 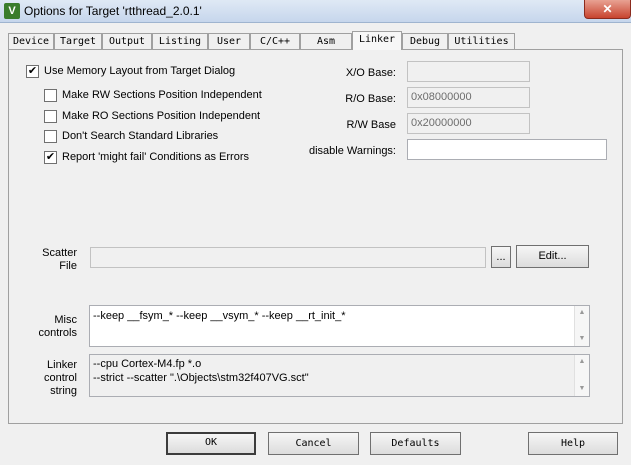 What do you see at coordinates (326, 41) in the screenshot?
I see `tab-asm: Asm` at bounding box center [326, 41].